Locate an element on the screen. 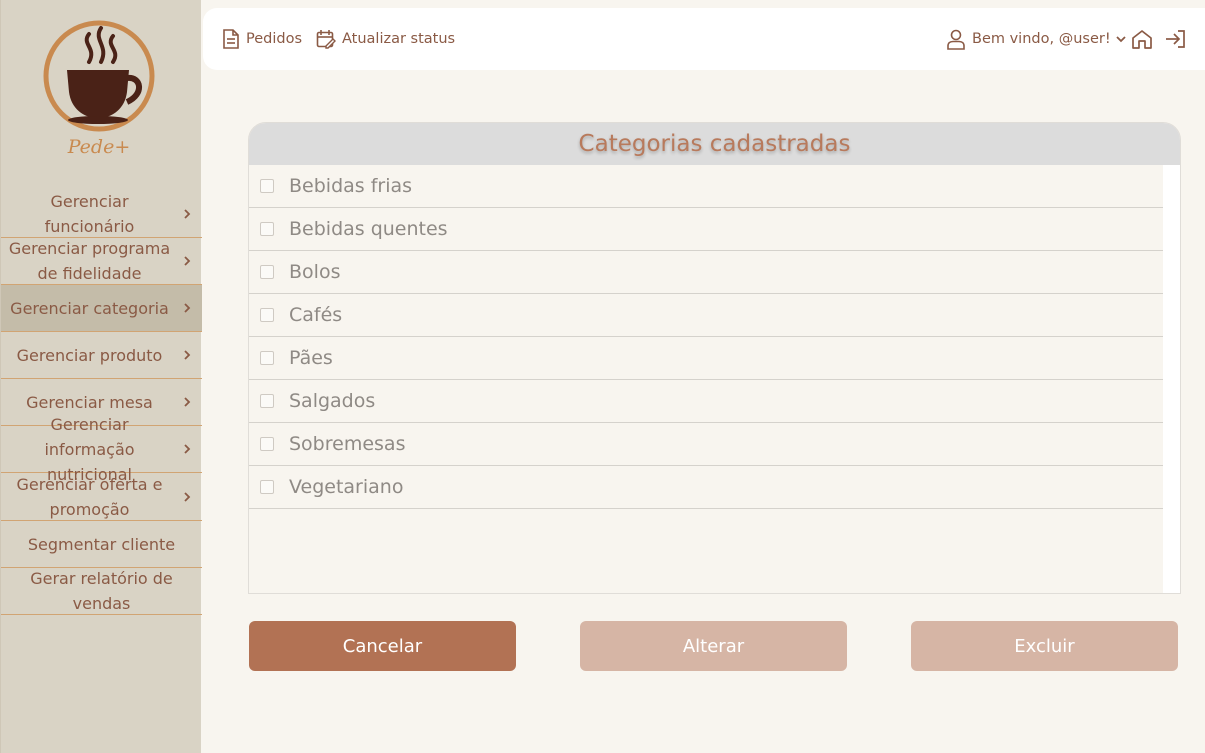  sidebar-item-7: Segmentar cliente is located at coordinates (101, 544).